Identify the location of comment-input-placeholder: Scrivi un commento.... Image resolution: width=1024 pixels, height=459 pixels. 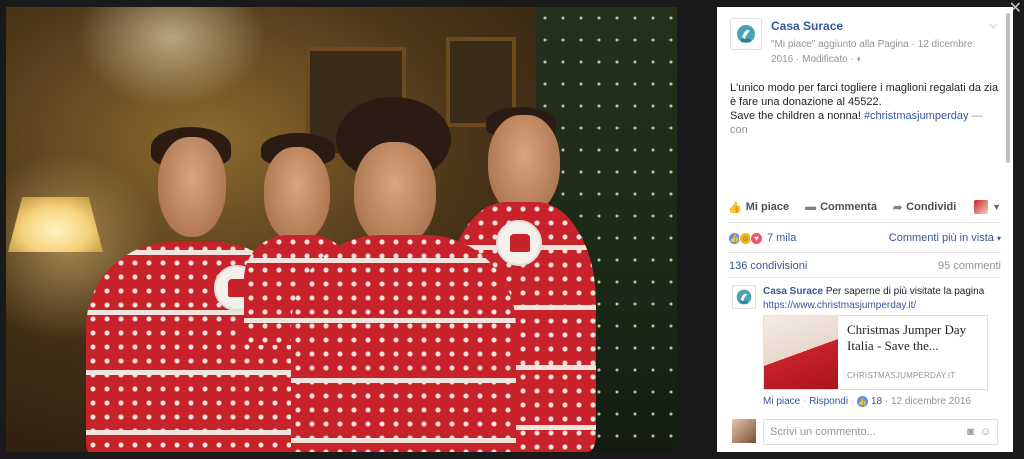
(823, 432).